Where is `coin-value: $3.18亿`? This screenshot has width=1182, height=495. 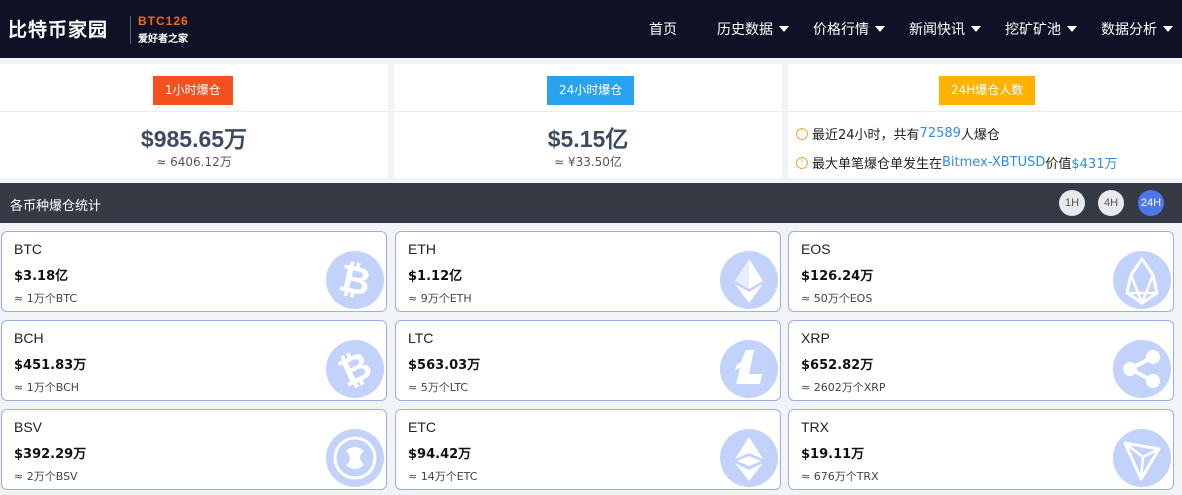
coin-value: $3.18亿 is located at coordinates (41, 276).